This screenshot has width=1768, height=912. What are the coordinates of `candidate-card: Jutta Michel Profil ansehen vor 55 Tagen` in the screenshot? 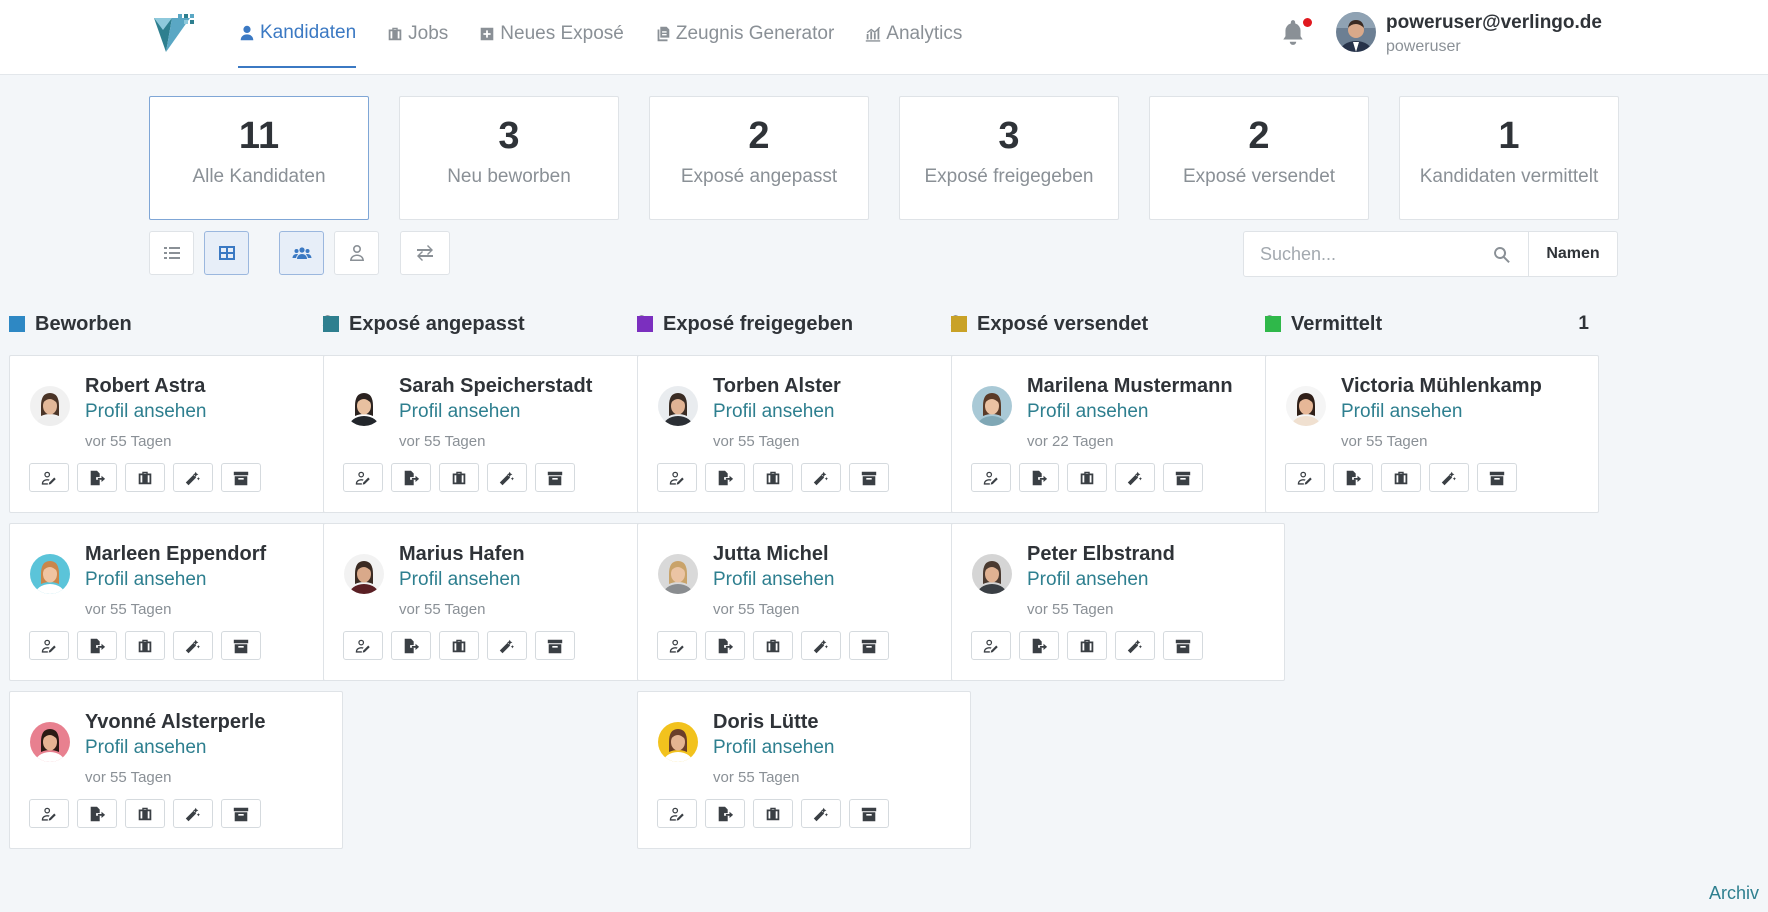 It's located at (804, 602).